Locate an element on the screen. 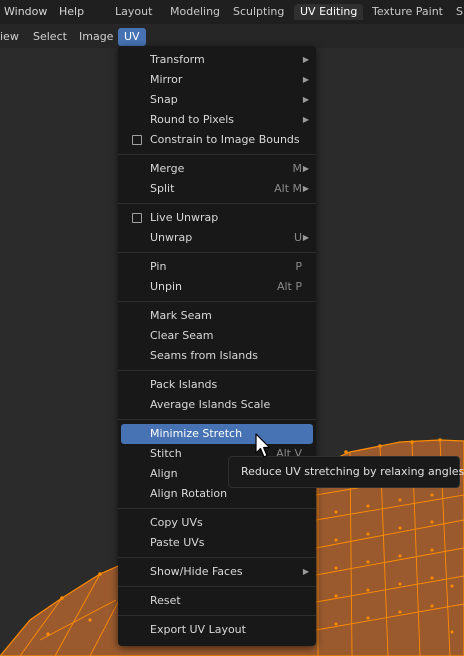  menu-item-label: Round to Pixels is located at coordinates (192, 119).